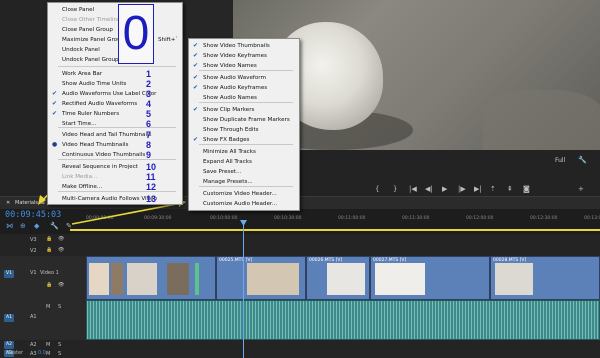 The width and height of the screenshot is (600, 358). What do you see at coordinates (149, 74) in the screenshot?
I see `annotation-number: 1` at bounding box center [149, 74].